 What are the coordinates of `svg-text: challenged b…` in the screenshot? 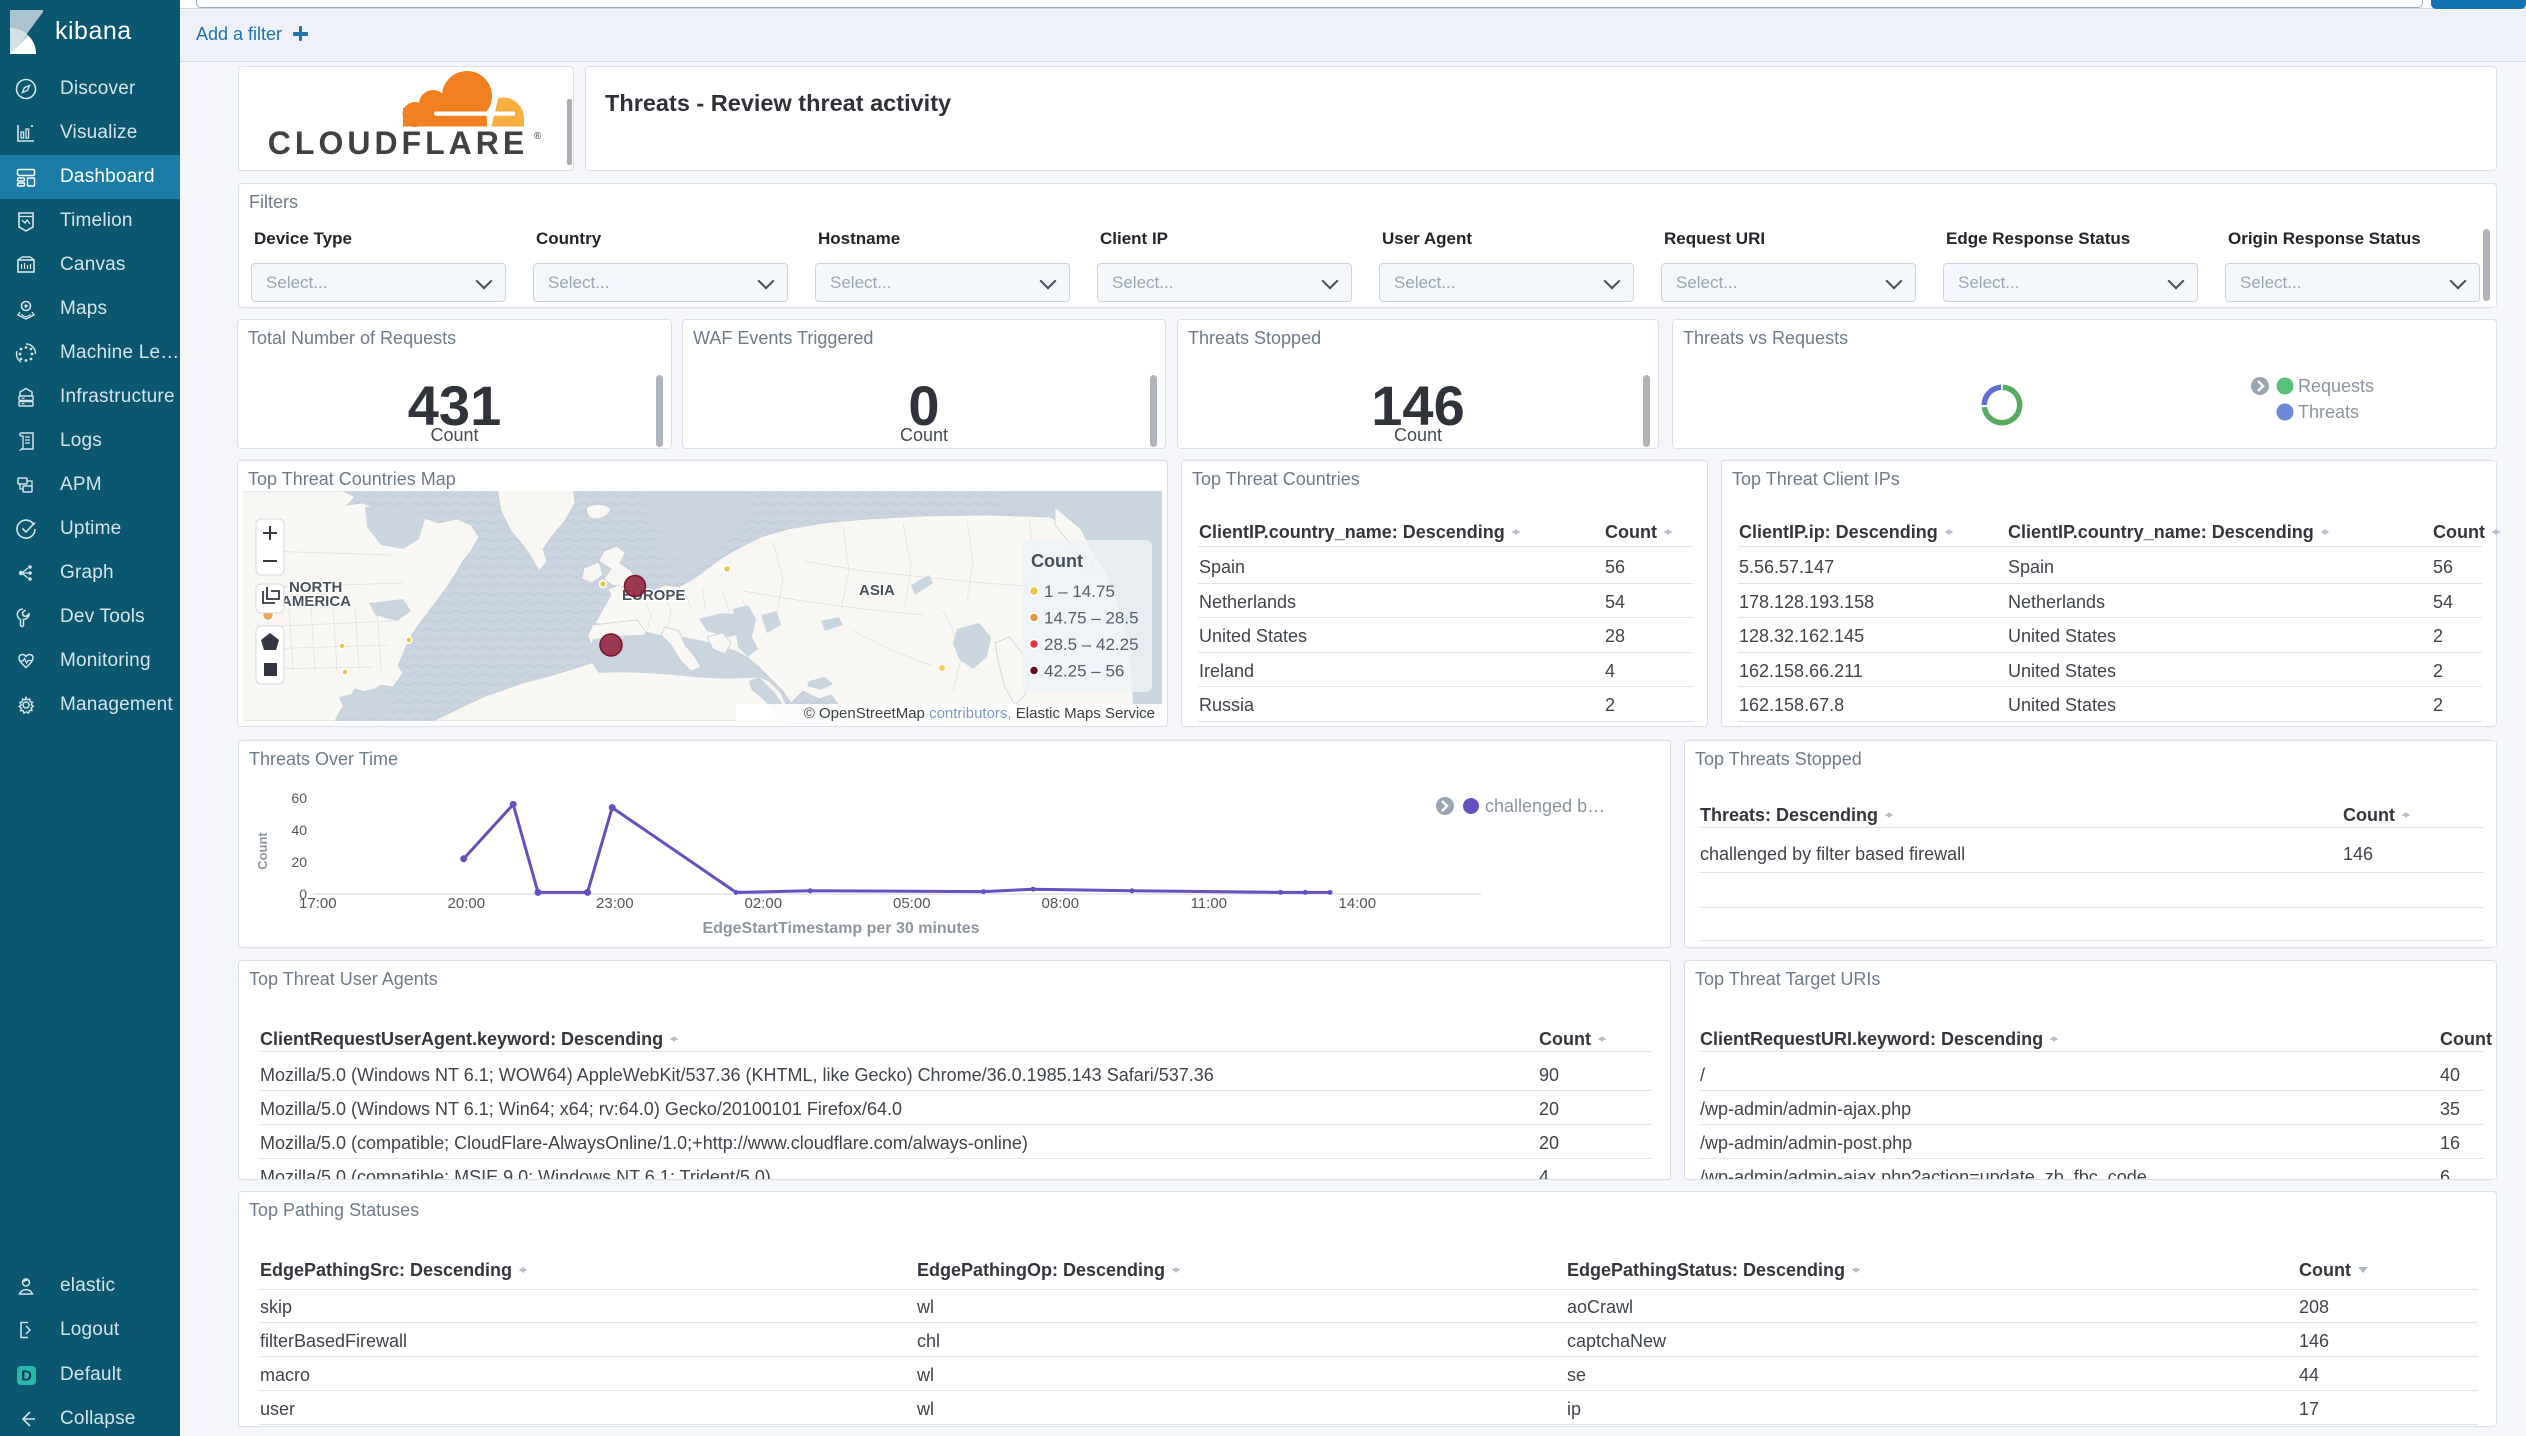 It's located at (1545, 806).